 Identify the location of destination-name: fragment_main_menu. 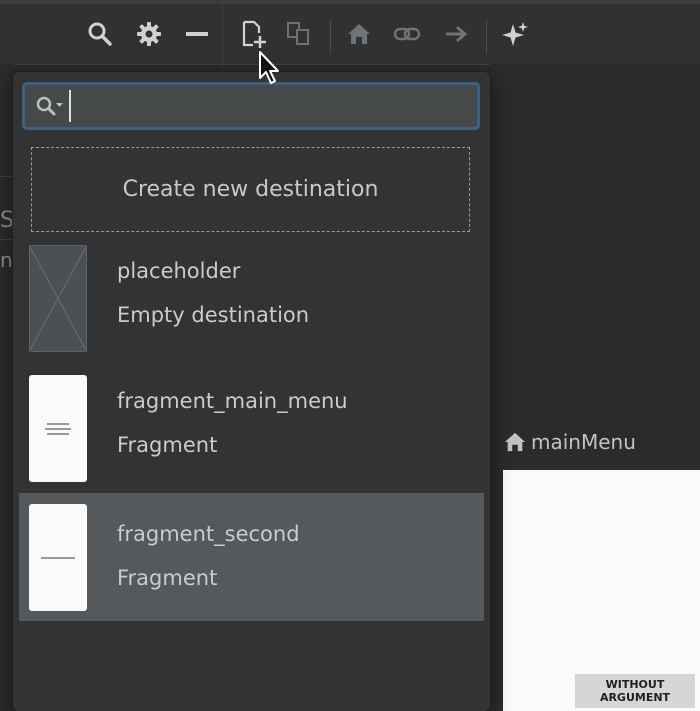
(232, 401).